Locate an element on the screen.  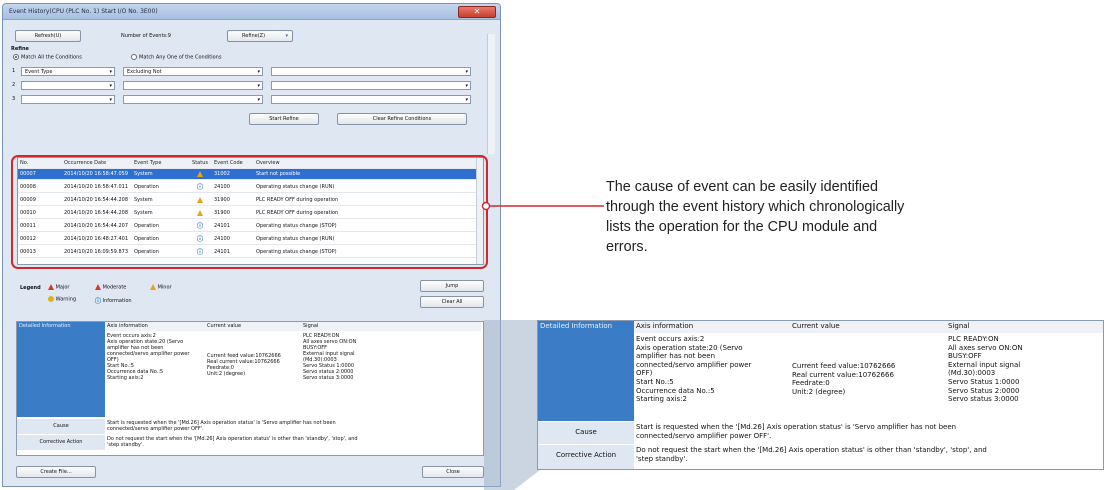
legend-moderate-label: Moderate is located at coordinates (114, 287).